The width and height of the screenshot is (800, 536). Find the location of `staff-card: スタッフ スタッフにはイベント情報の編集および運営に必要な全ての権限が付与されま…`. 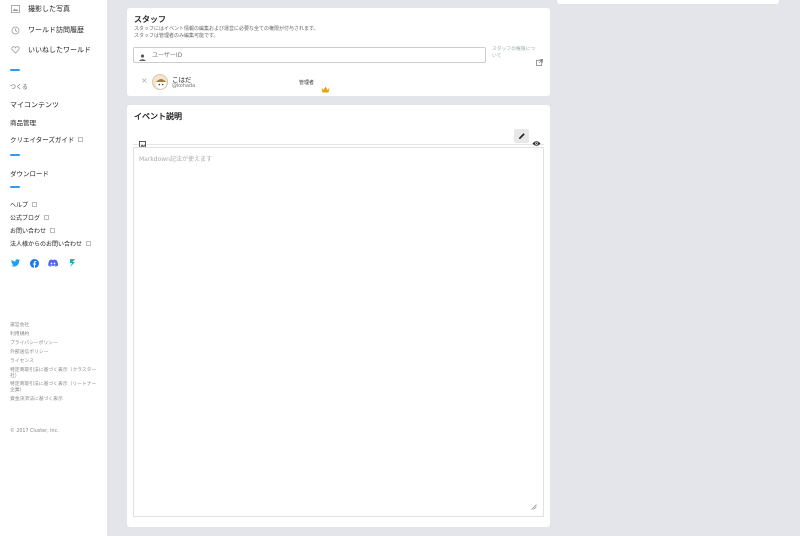

staff-card: スタッフ スタッフにはイベント情報の編集および運営に必要な全ての権限が付与されま… is located at coordinates (338, 52).